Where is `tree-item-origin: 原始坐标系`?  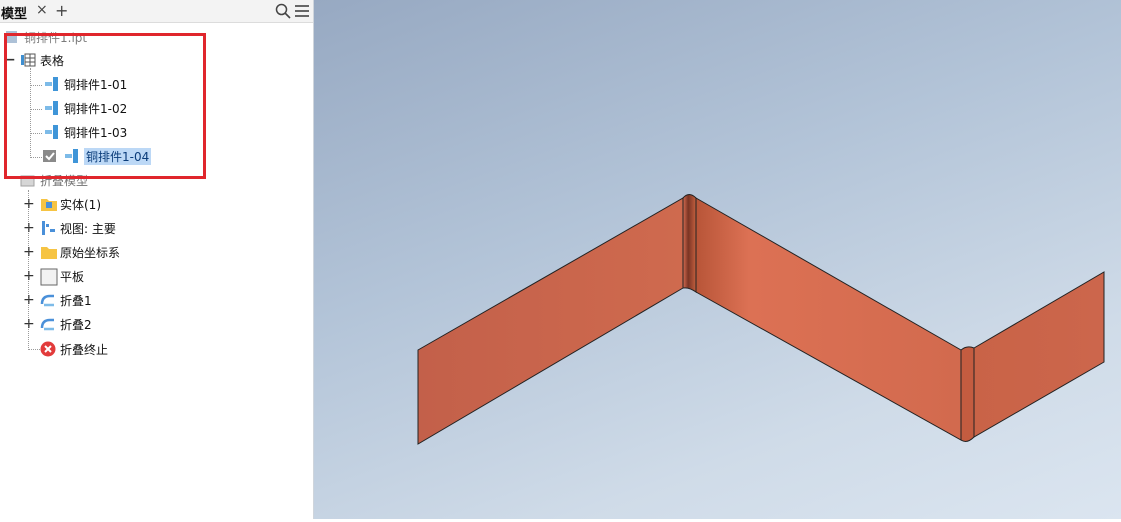 tree-item-origin: 原始坐标系 is located at coordinates (80, 252).